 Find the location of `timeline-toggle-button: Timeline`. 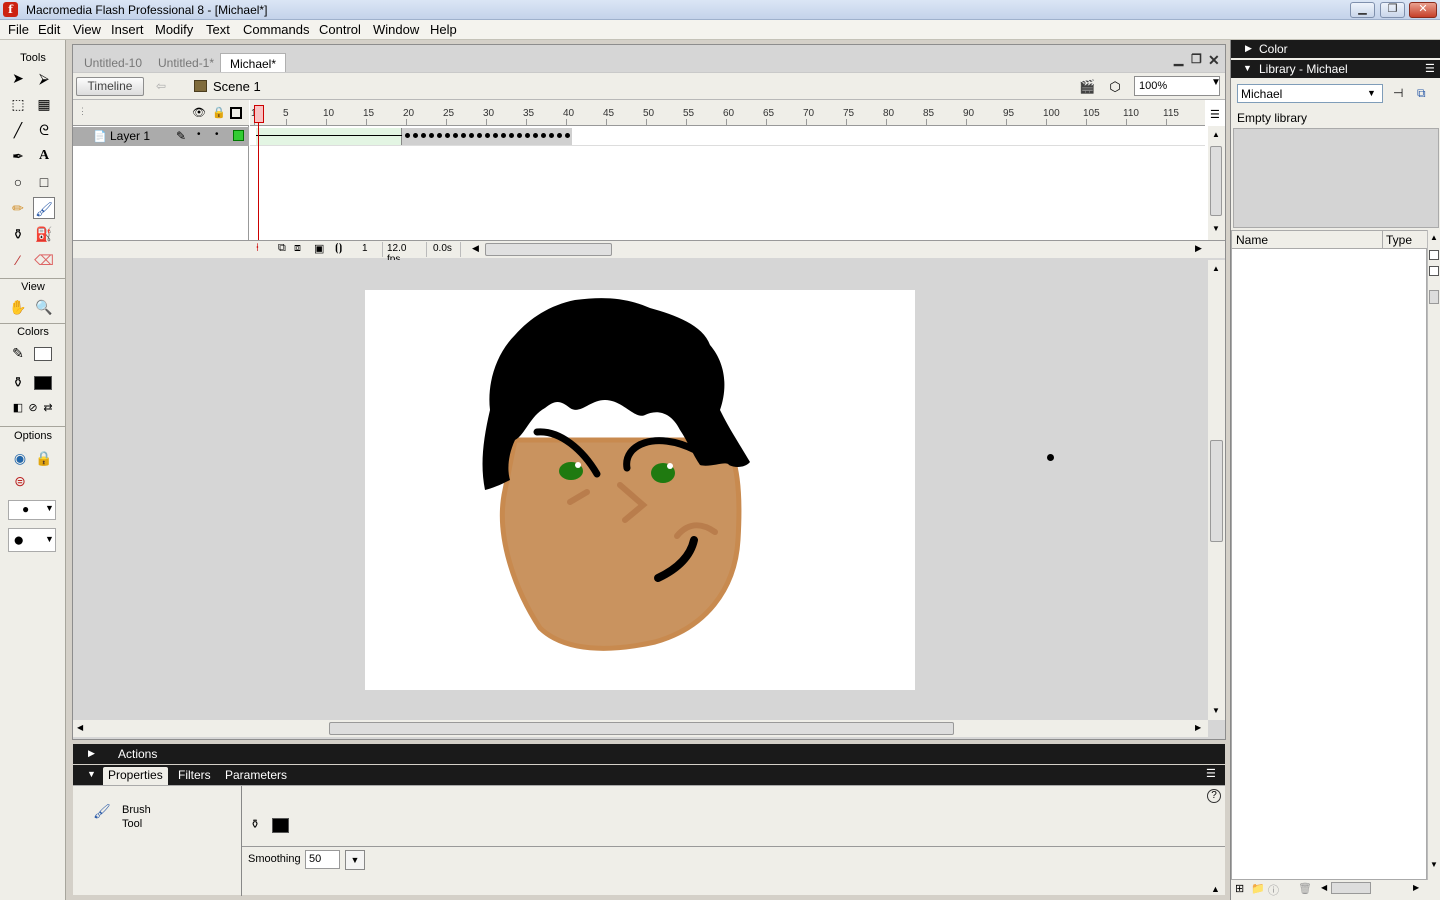

timeline-toggle-button: Timeline is located at coordinates (110, 86).